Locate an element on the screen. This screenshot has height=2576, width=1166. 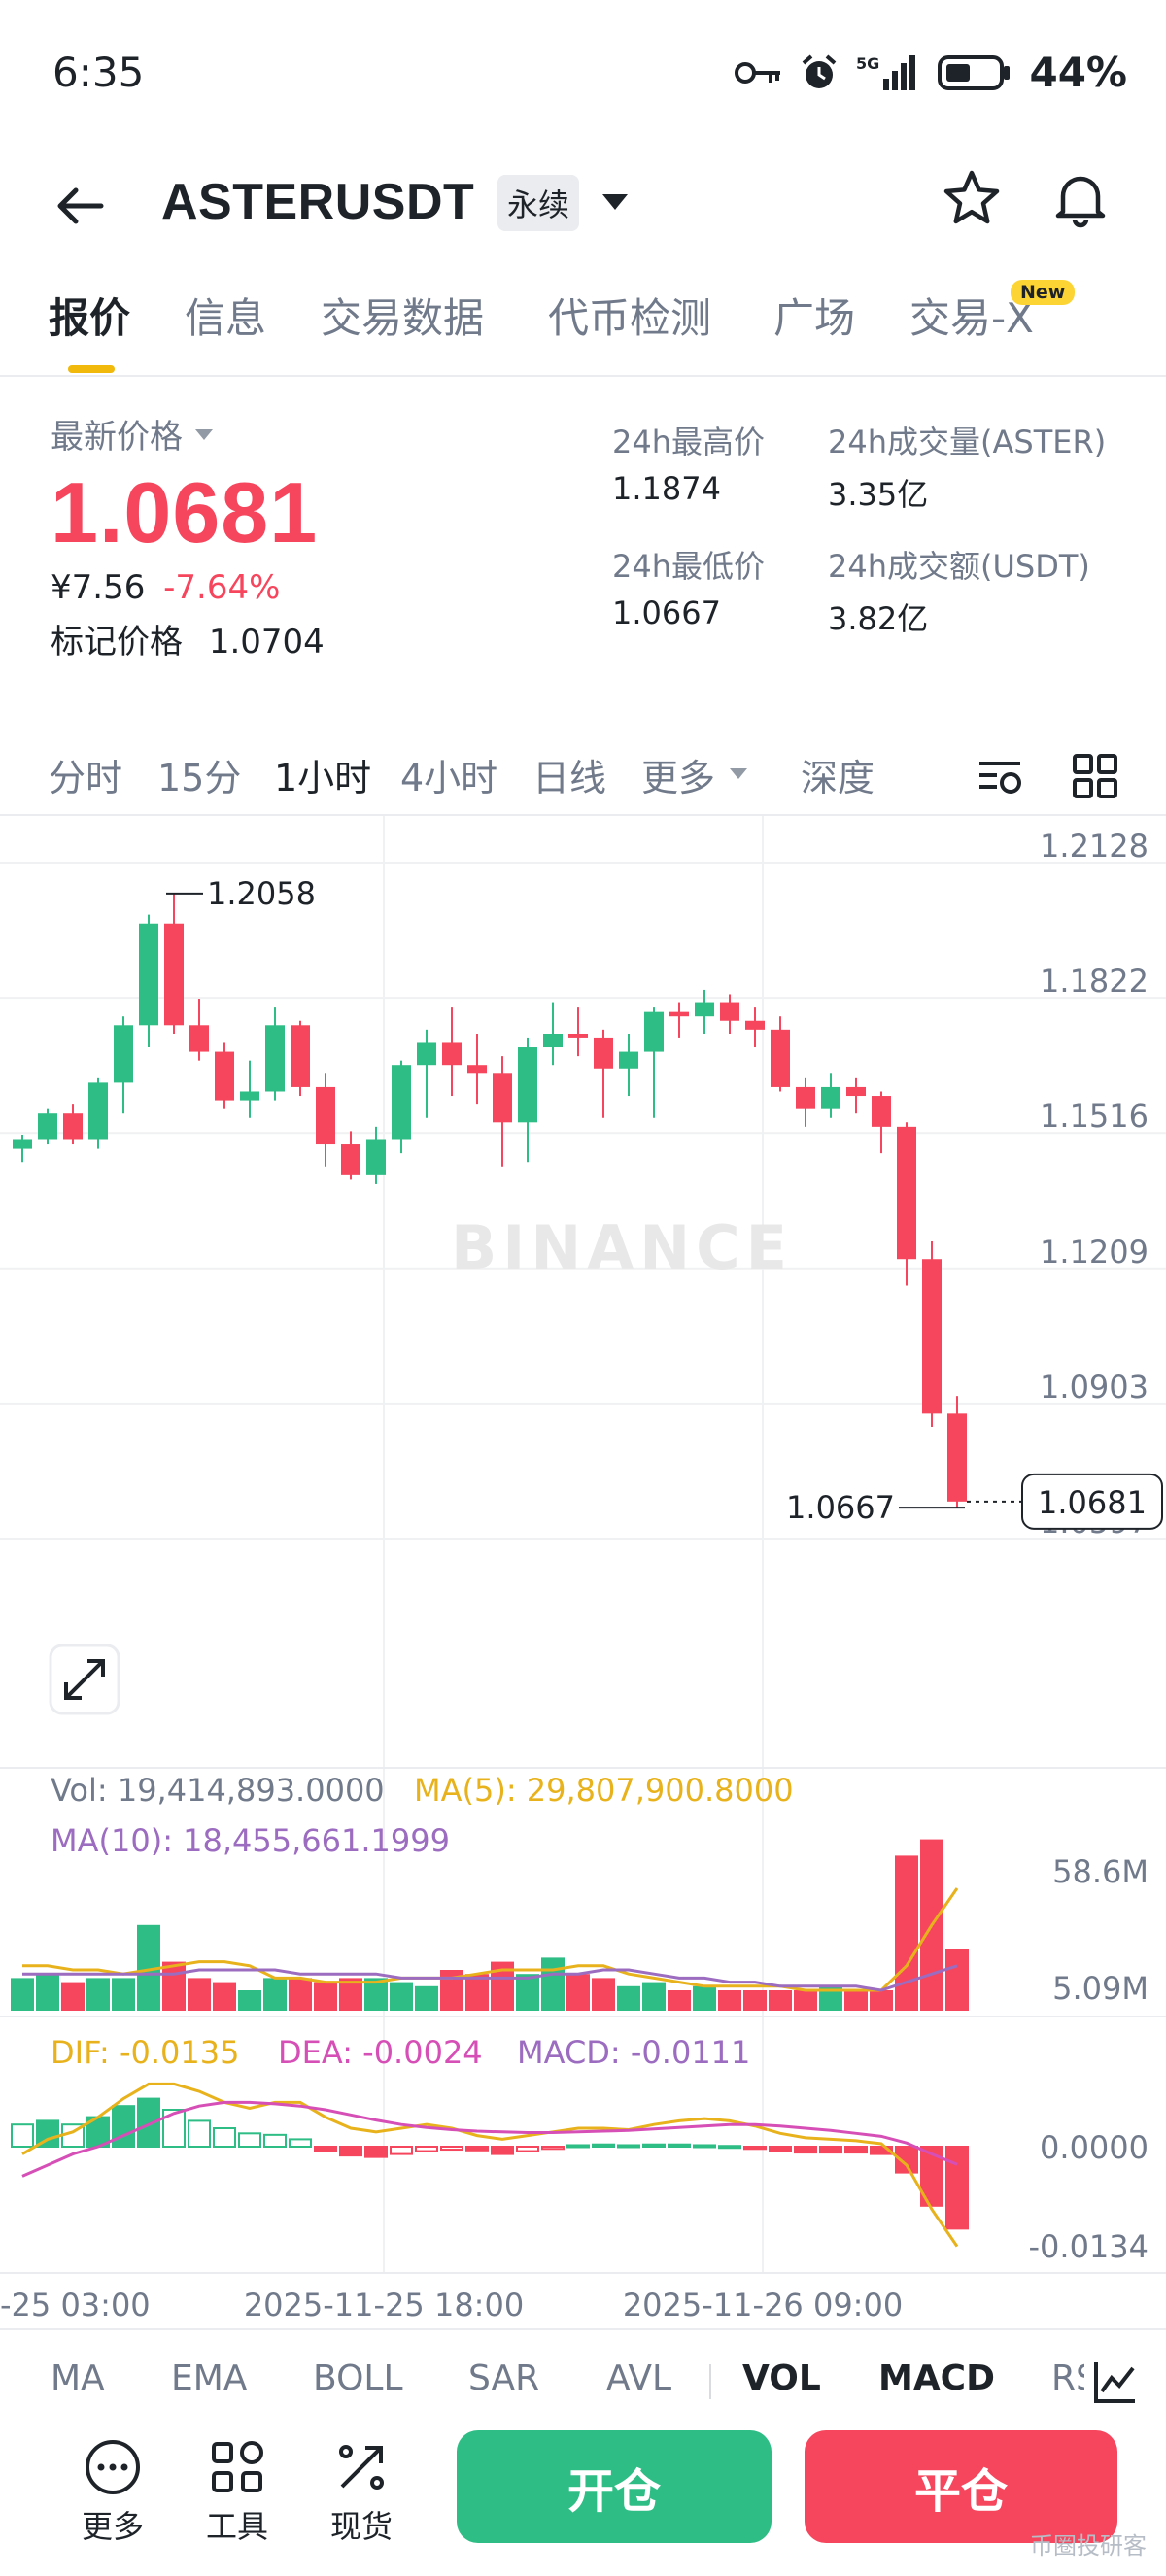
interval-15m: 15分 is located at coordinates (199, 774).